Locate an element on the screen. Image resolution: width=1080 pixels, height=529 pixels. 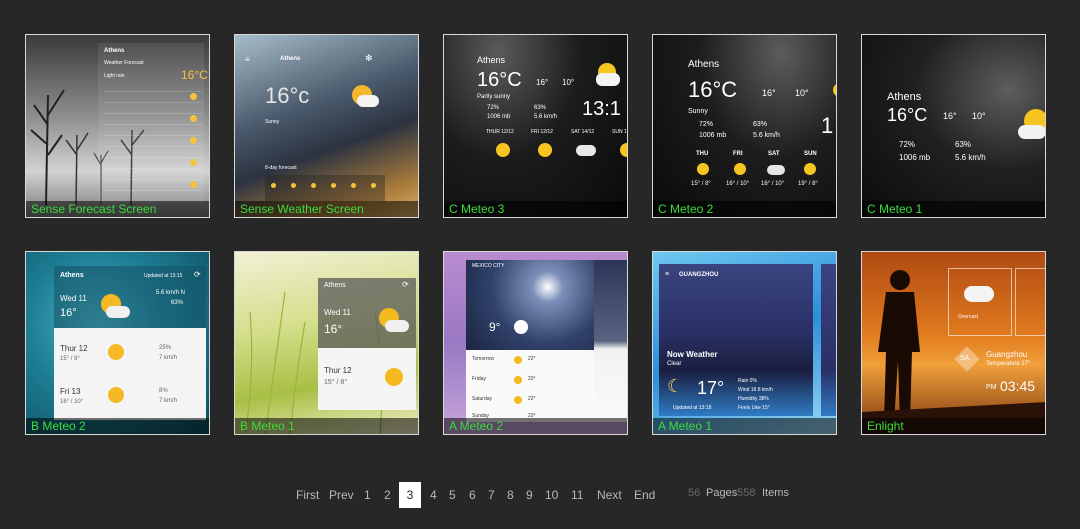
city-label: Athens is located at coordinates (114, 51).